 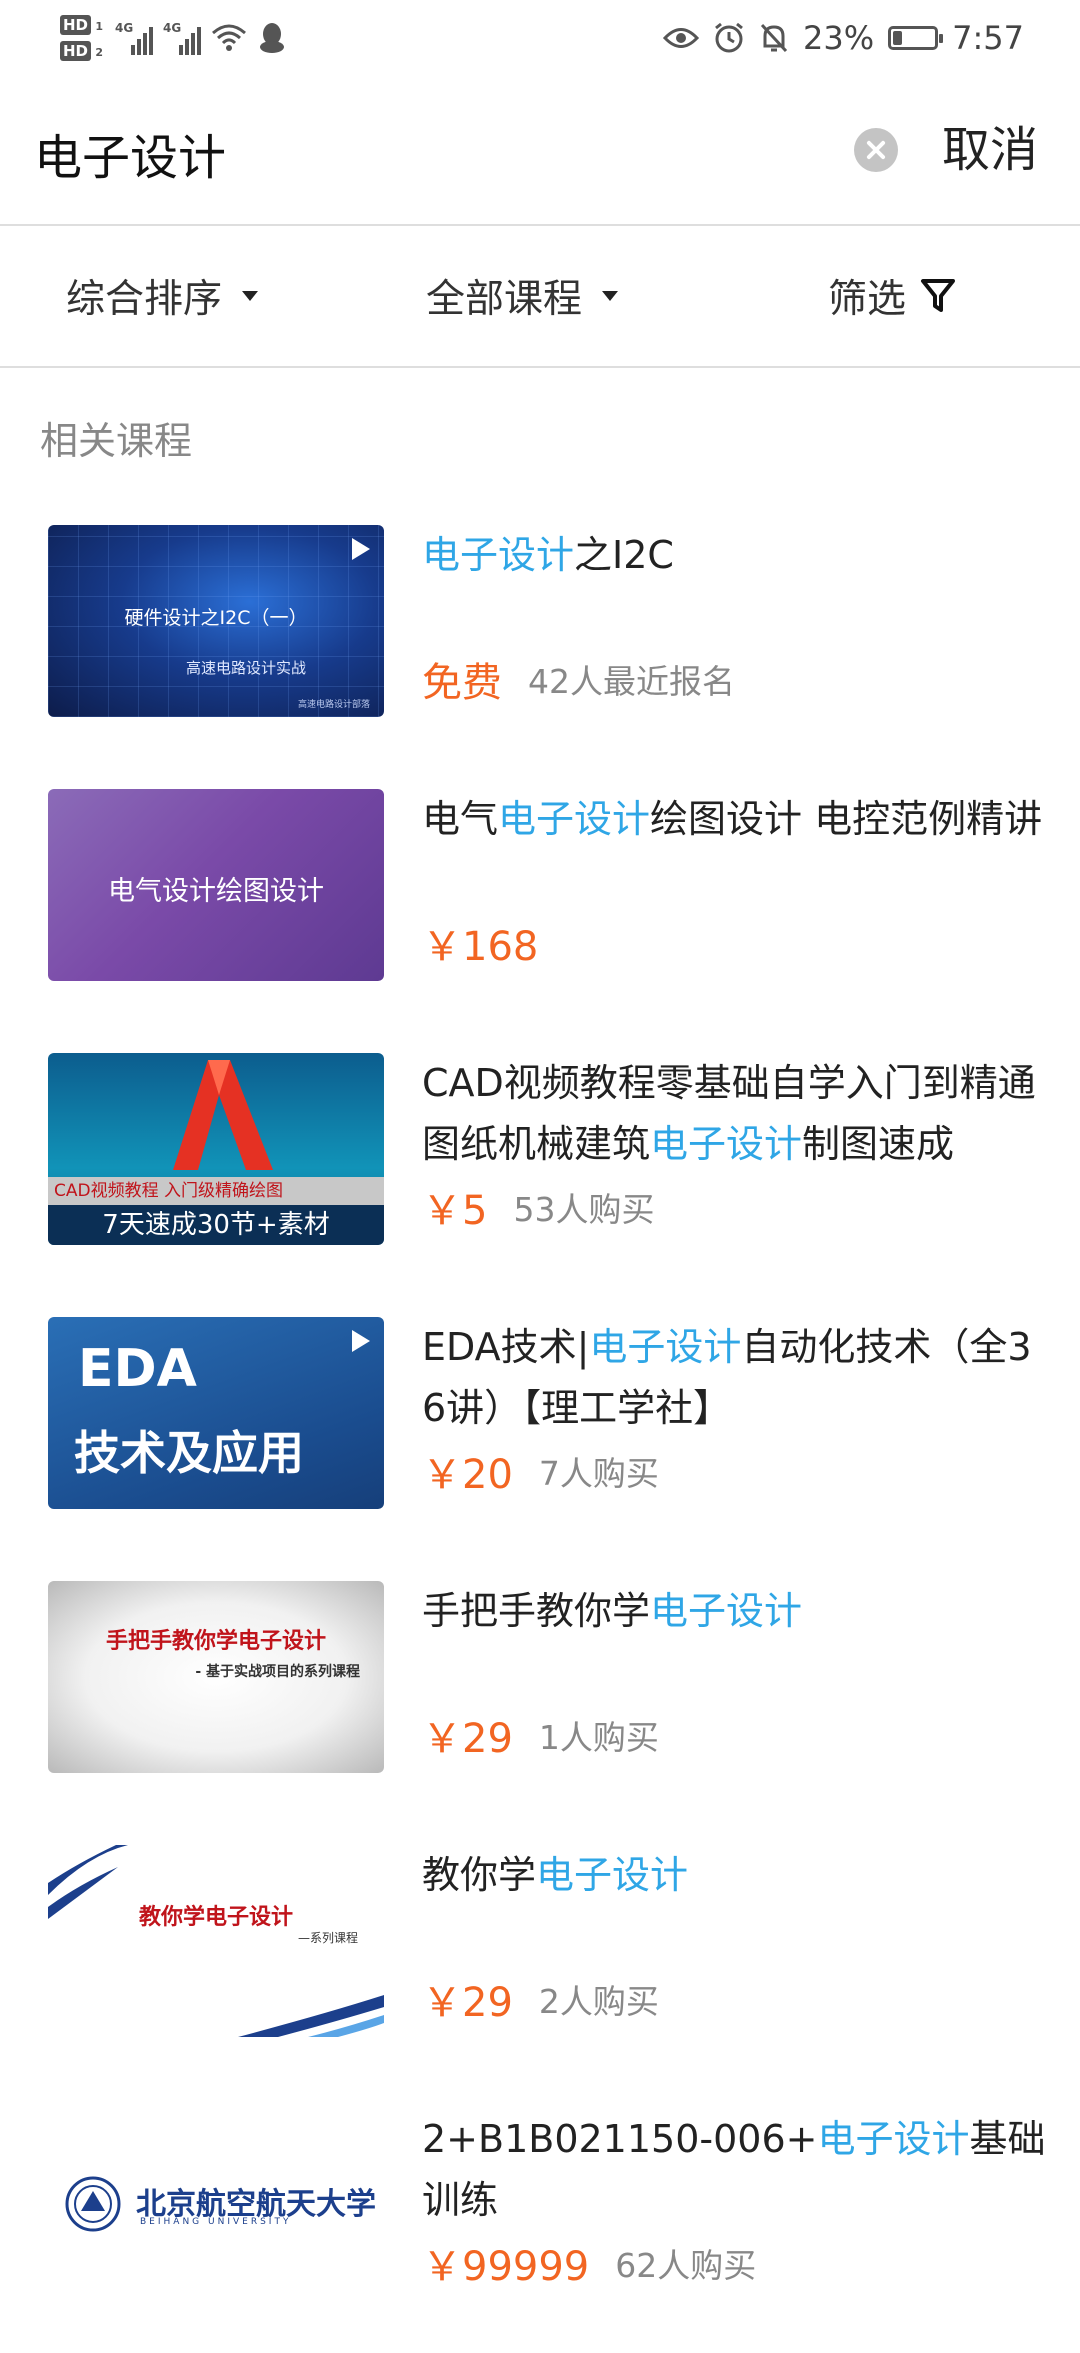 I want to click on thumb-line1: EDA, so click(x=137, y=1369).